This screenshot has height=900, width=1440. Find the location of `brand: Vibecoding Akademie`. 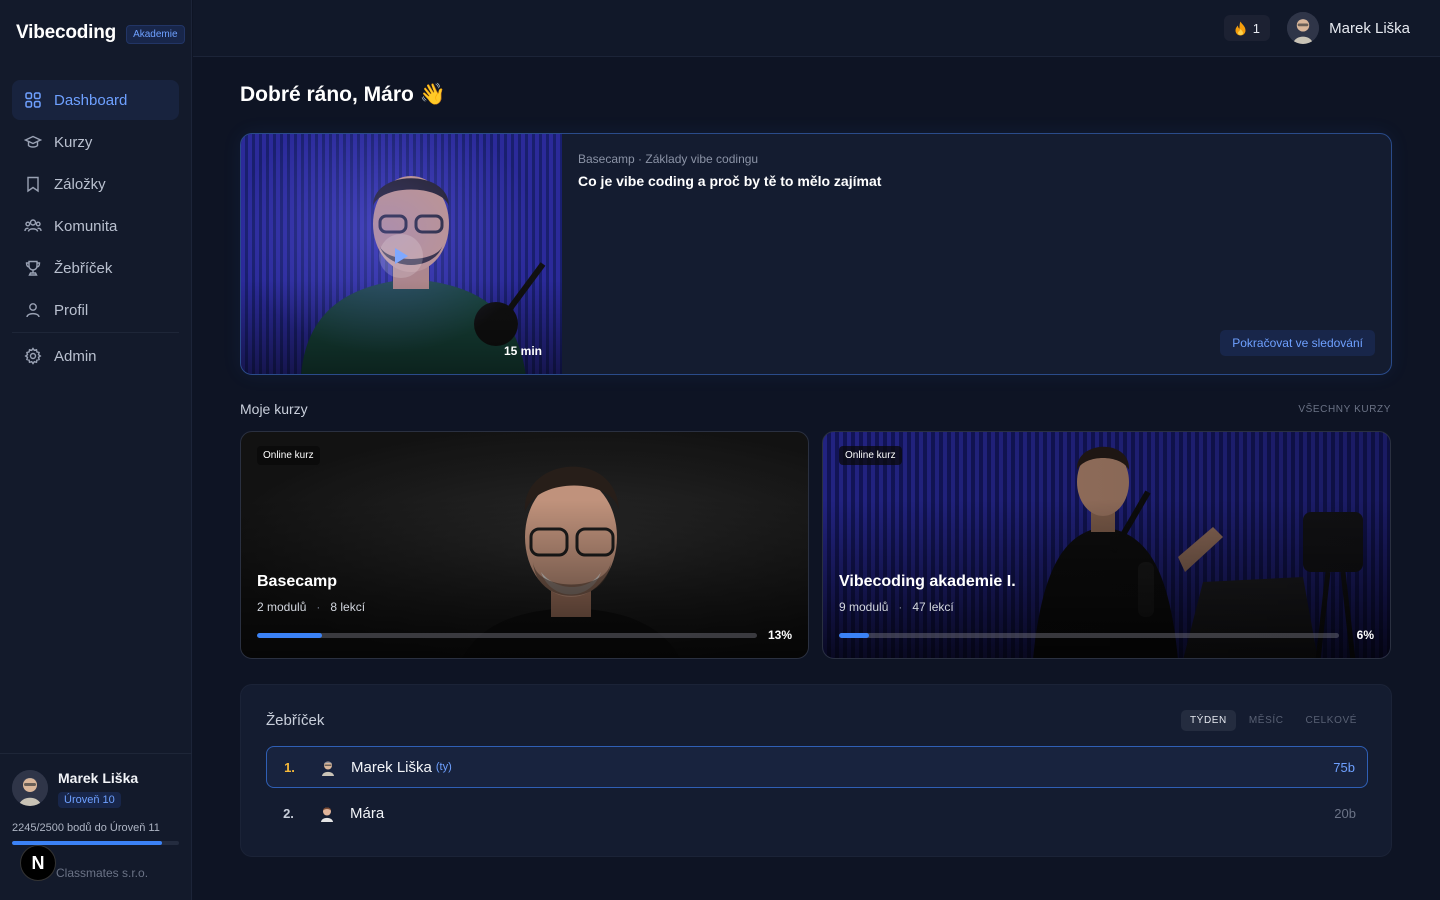

brand: Vibecoding Akademie is located at coordinates (100, 33).